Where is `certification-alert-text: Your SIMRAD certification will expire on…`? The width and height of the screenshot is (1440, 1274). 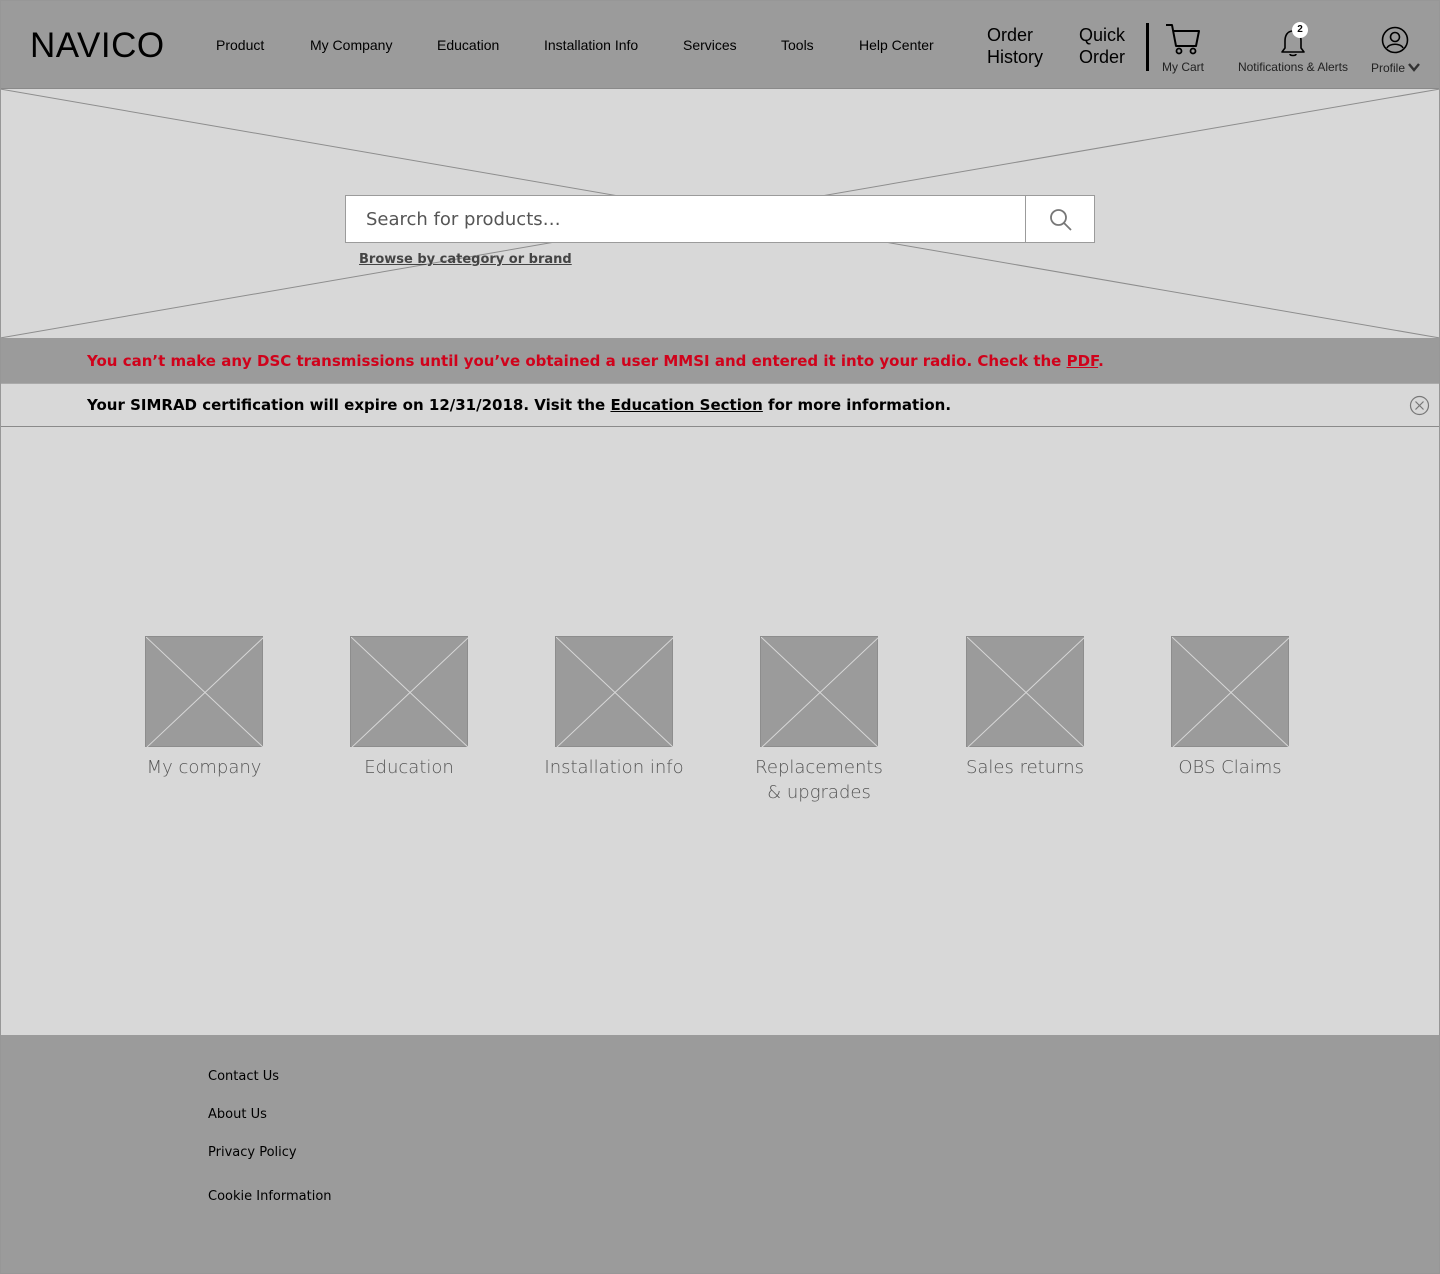
certification-alert-text: Your SIMRAD certification will expire on… is located at coordinates (519, 405).